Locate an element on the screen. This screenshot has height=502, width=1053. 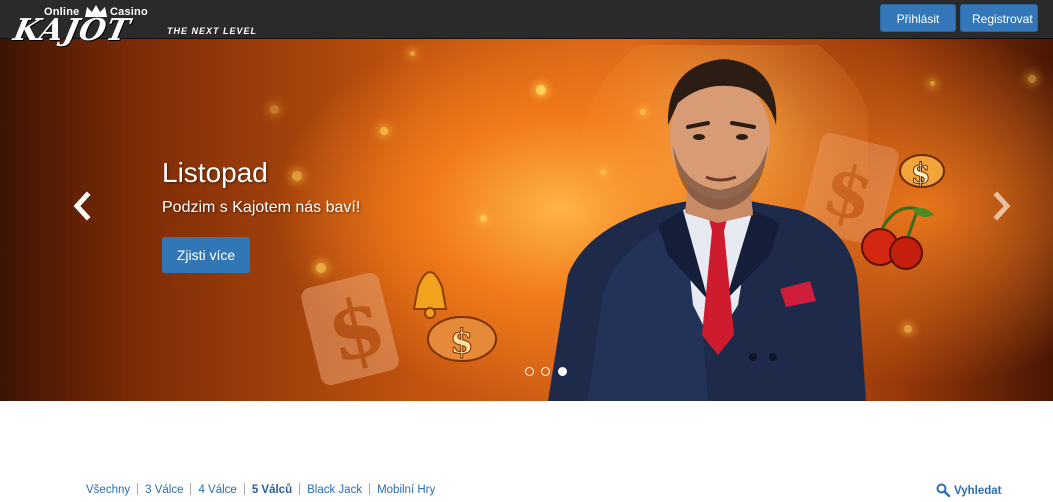
search-label: Vyhledat is located at coordinates (978, 491).